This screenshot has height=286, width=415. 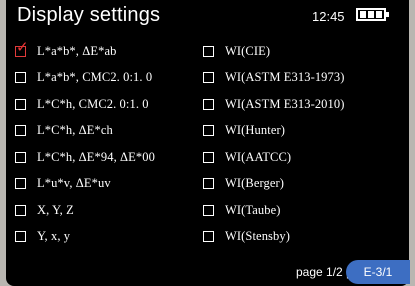 I want to click on option-wi-astm-2010: WI(ASTM E313-2010), so click(x=274, y=104).